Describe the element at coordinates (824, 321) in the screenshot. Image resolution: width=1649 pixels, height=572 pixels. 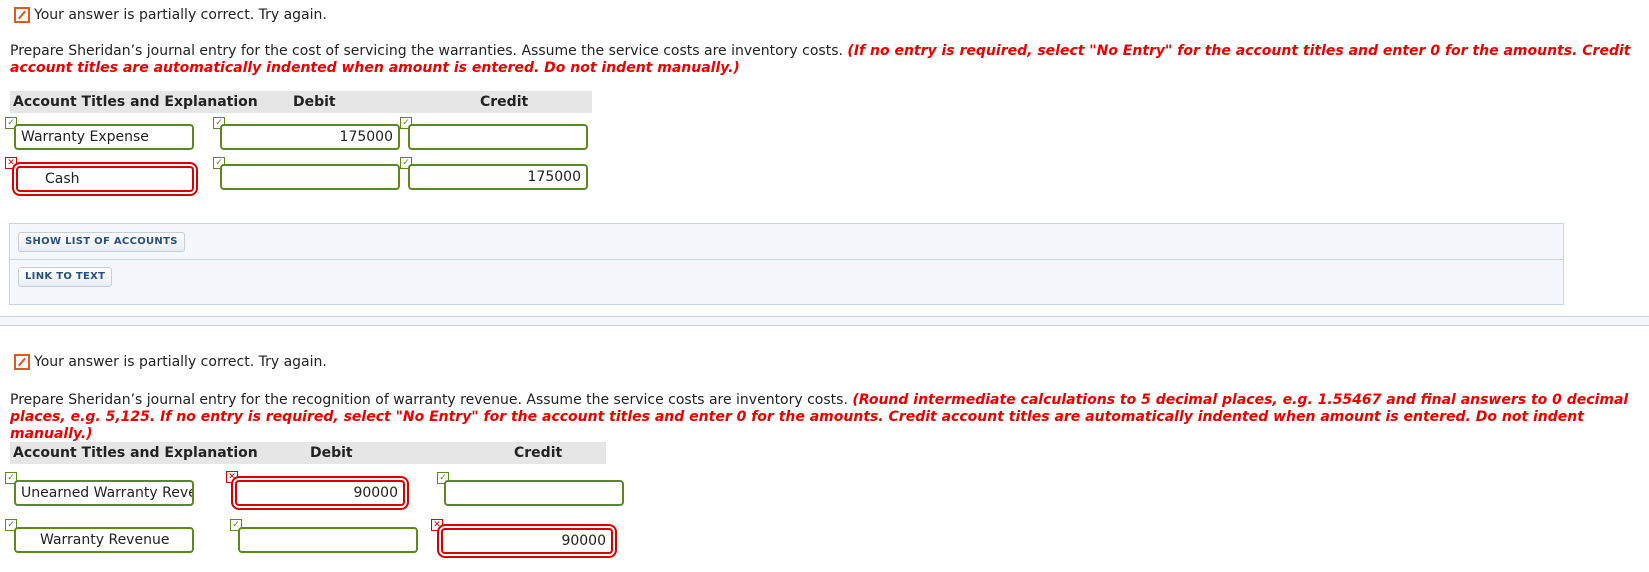
I see `section-divider` at that location.